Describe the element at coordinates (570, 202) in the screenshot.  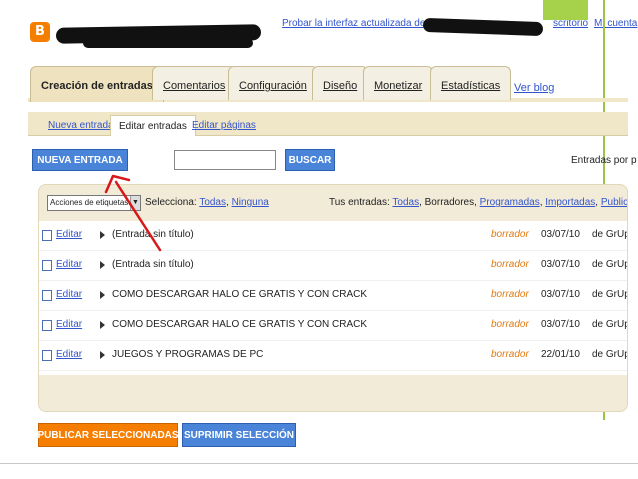
I see `filter-imported-link: Importadas` at that location.